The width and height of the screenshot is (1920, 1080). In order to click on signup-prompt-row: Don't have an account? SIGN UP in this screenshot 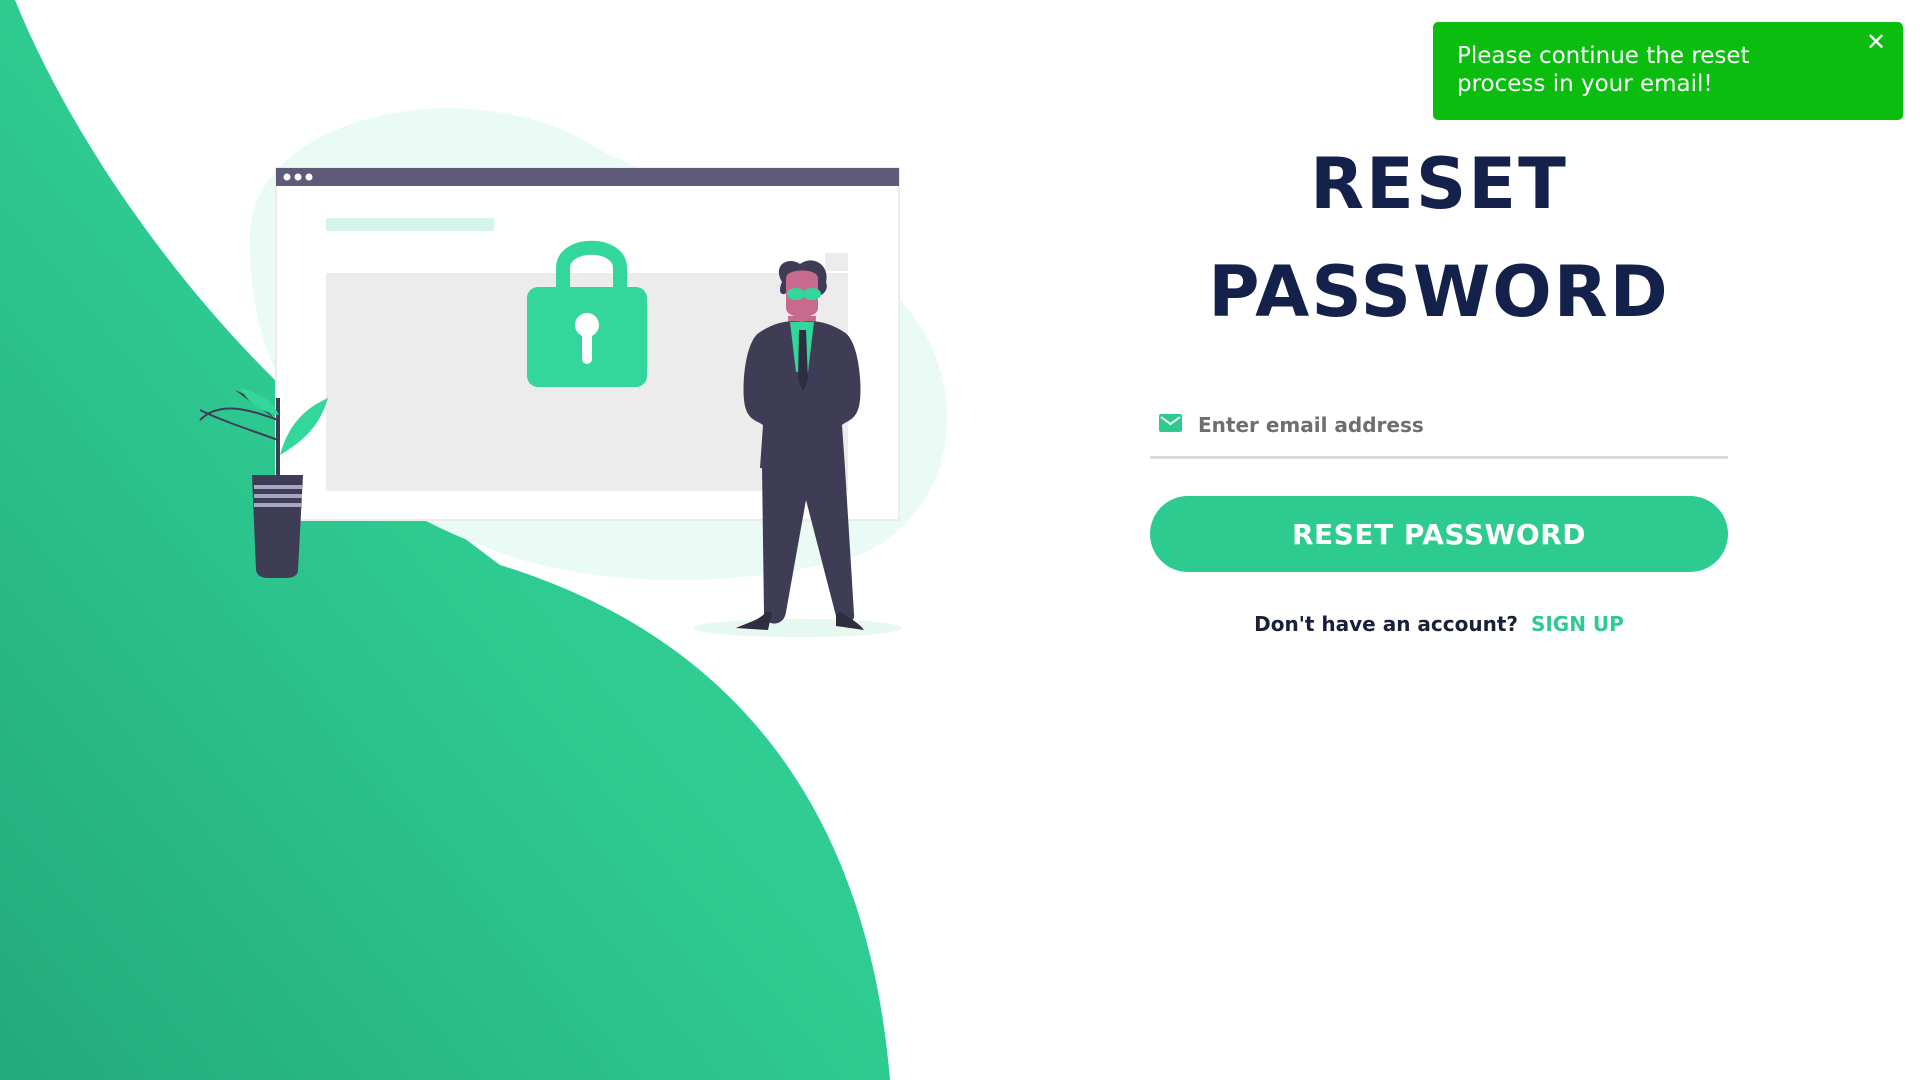, I will do `click(1439, 624)`.